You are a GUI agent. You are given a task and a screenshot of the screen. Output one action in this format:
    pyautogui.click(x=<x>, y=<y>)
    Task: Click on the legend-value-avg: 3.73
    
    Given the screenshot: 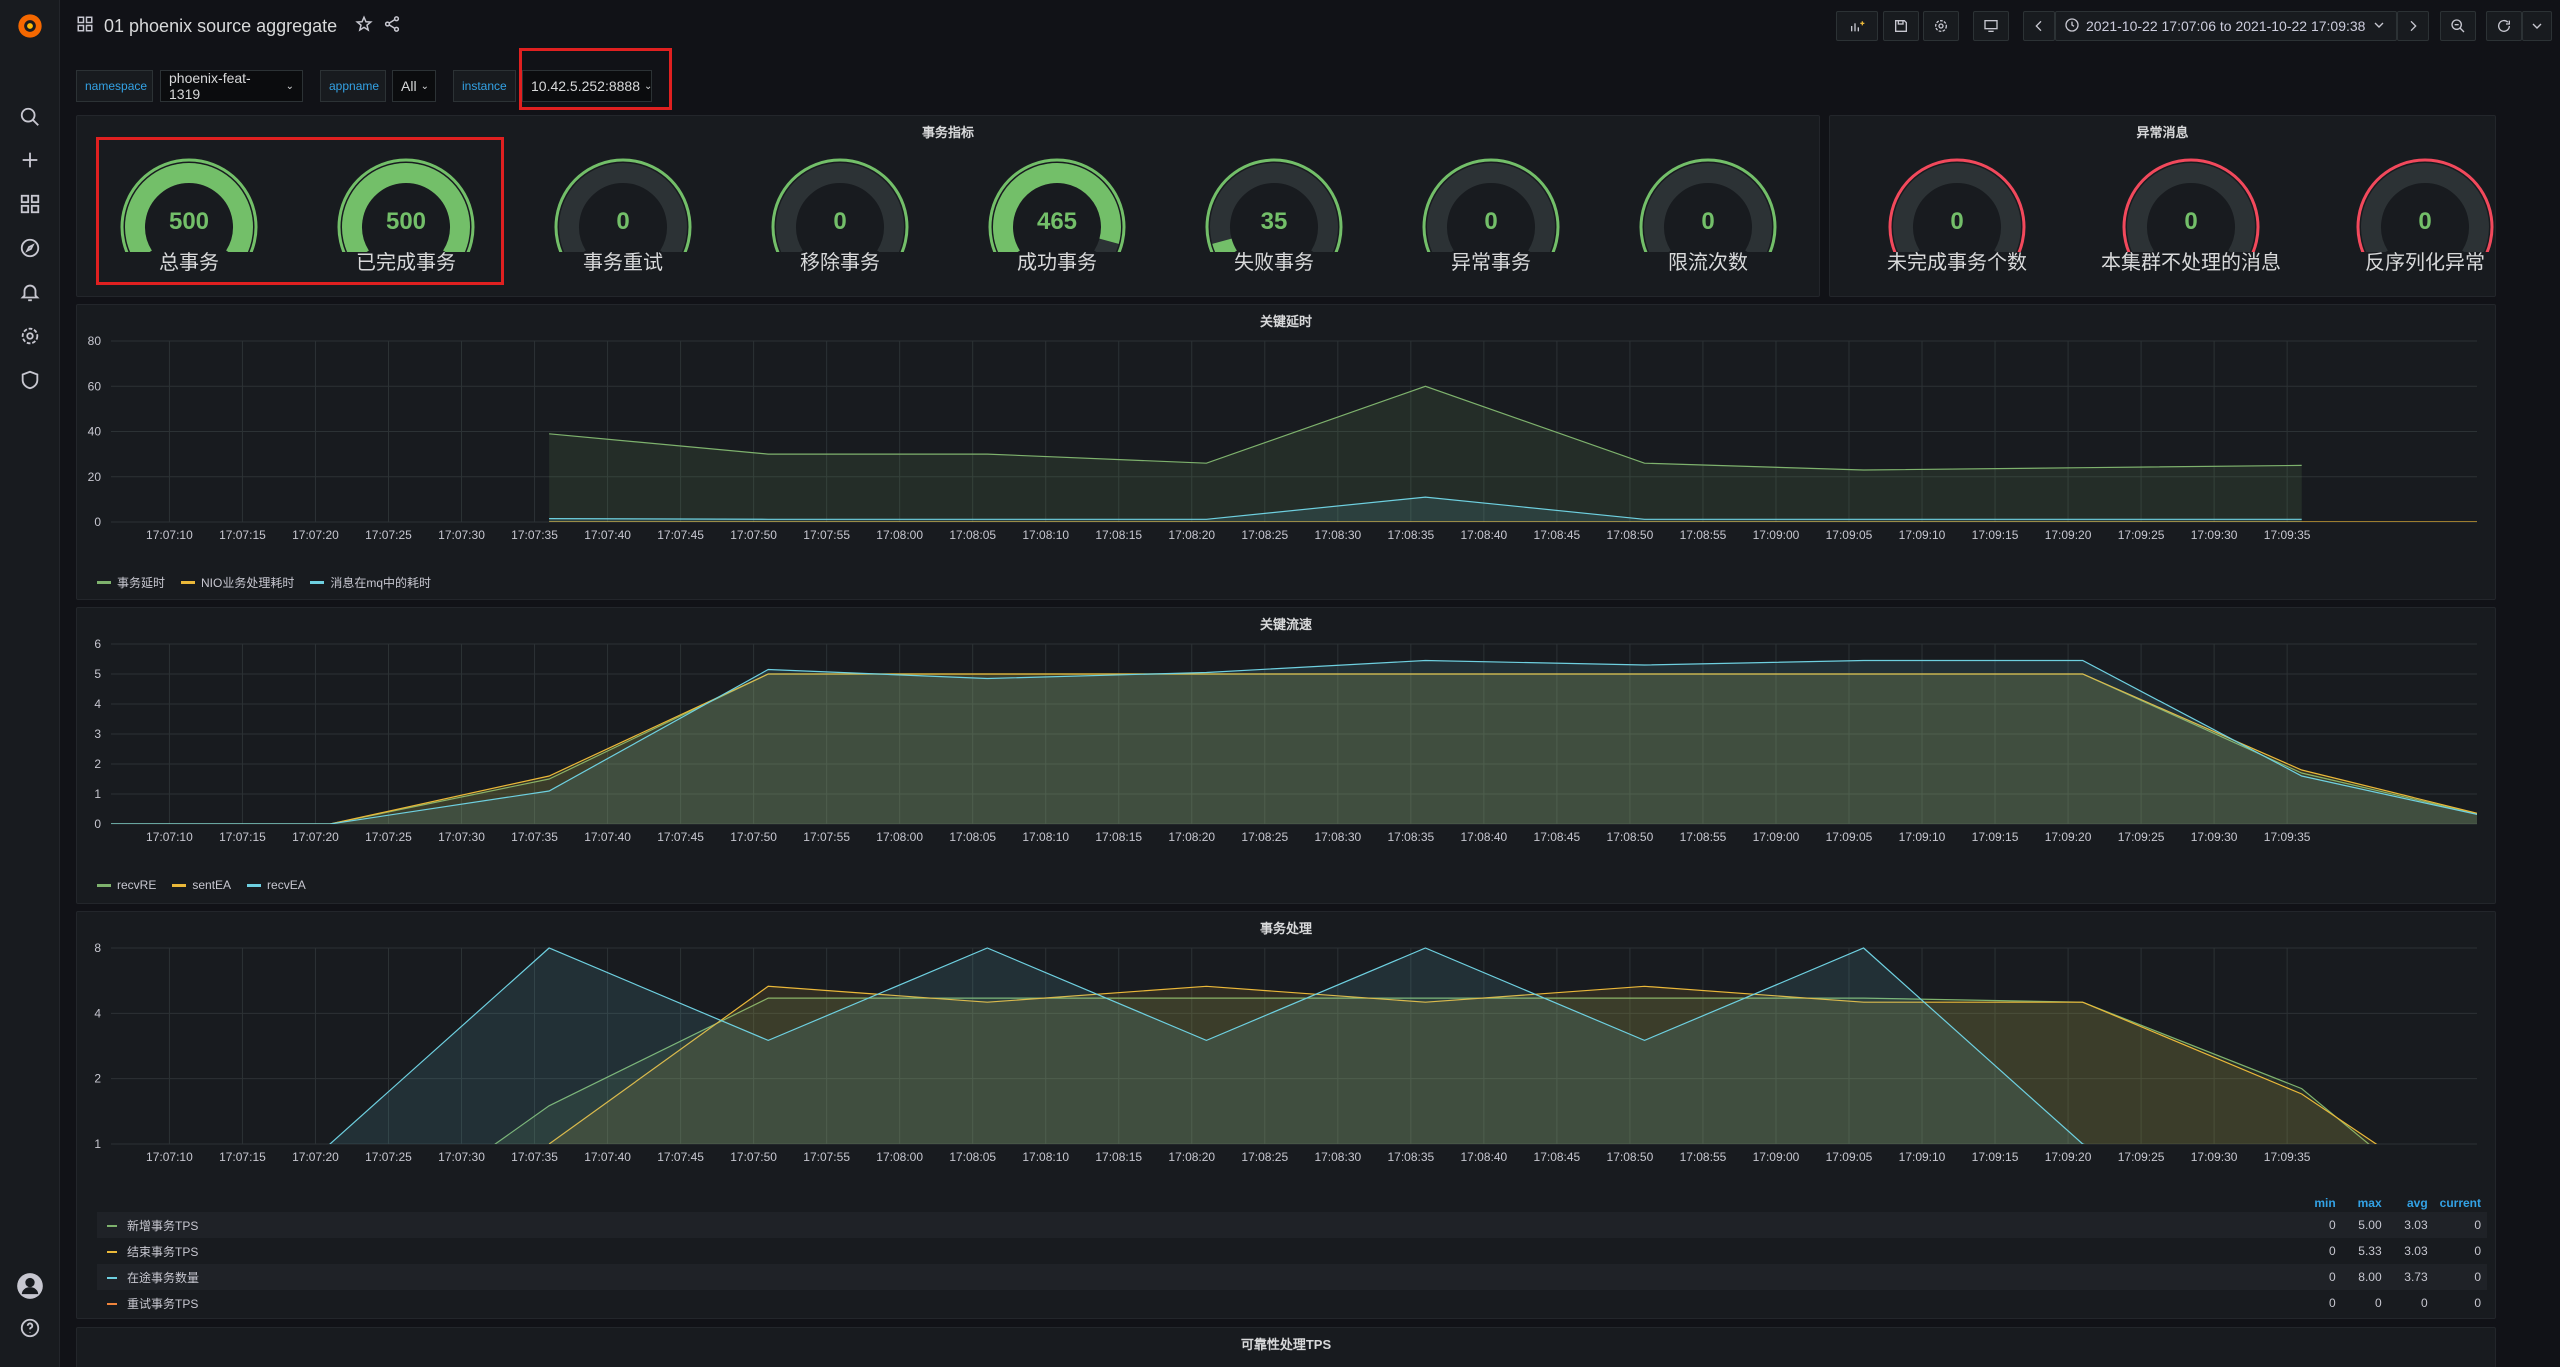 What is the action you would take?
    pyautogui.click(x=2416, y=1277)
    